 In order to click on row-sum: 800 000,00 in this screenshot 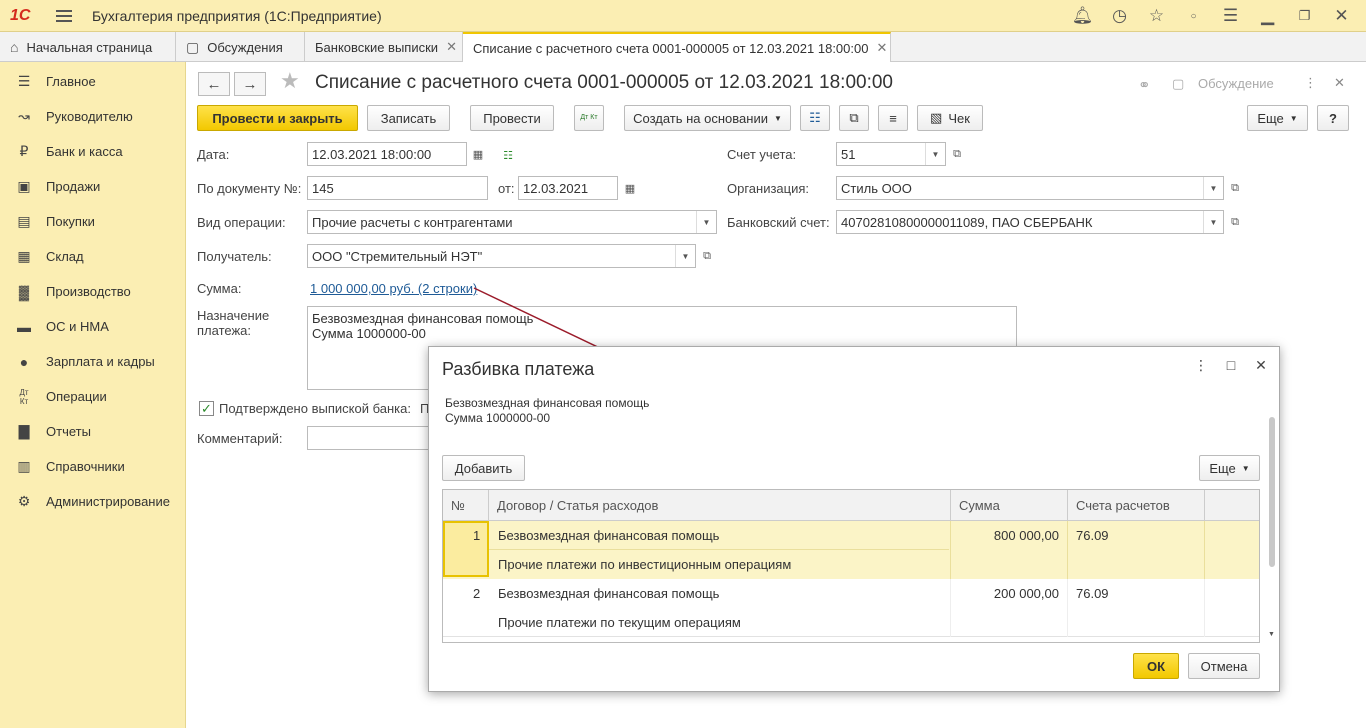, I will do `click(1026, 535)`.